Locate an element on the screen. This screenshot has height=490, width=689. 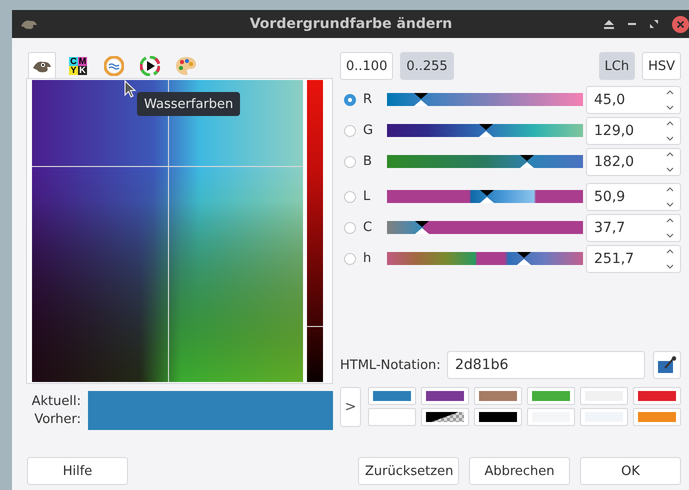
selector-tab: C M Y K is located at coordinates (78, 65).